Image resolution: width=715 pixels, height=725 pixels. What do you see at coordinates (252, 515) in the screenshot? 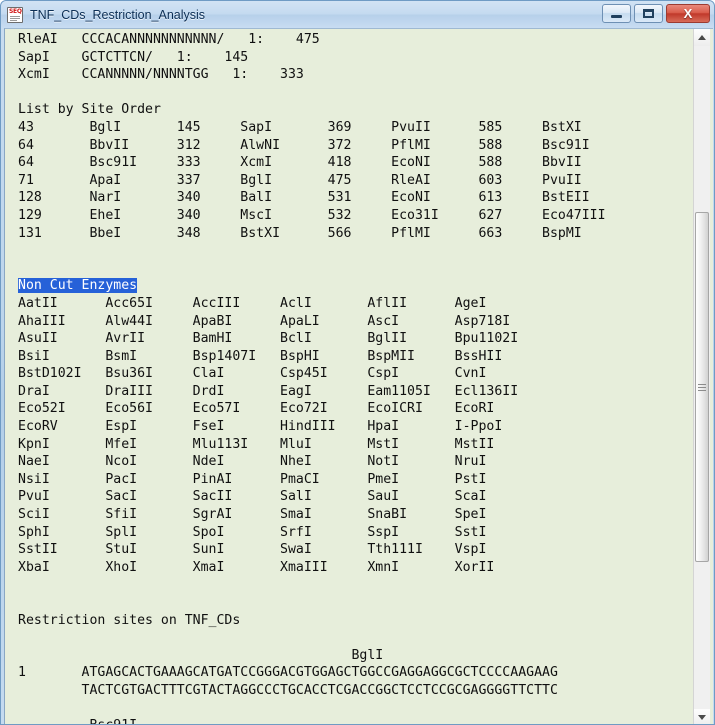
I see `text-line: SciI SfiI SgrAI SmaI SnaBI SpeI` at bounding box center [252, 515].